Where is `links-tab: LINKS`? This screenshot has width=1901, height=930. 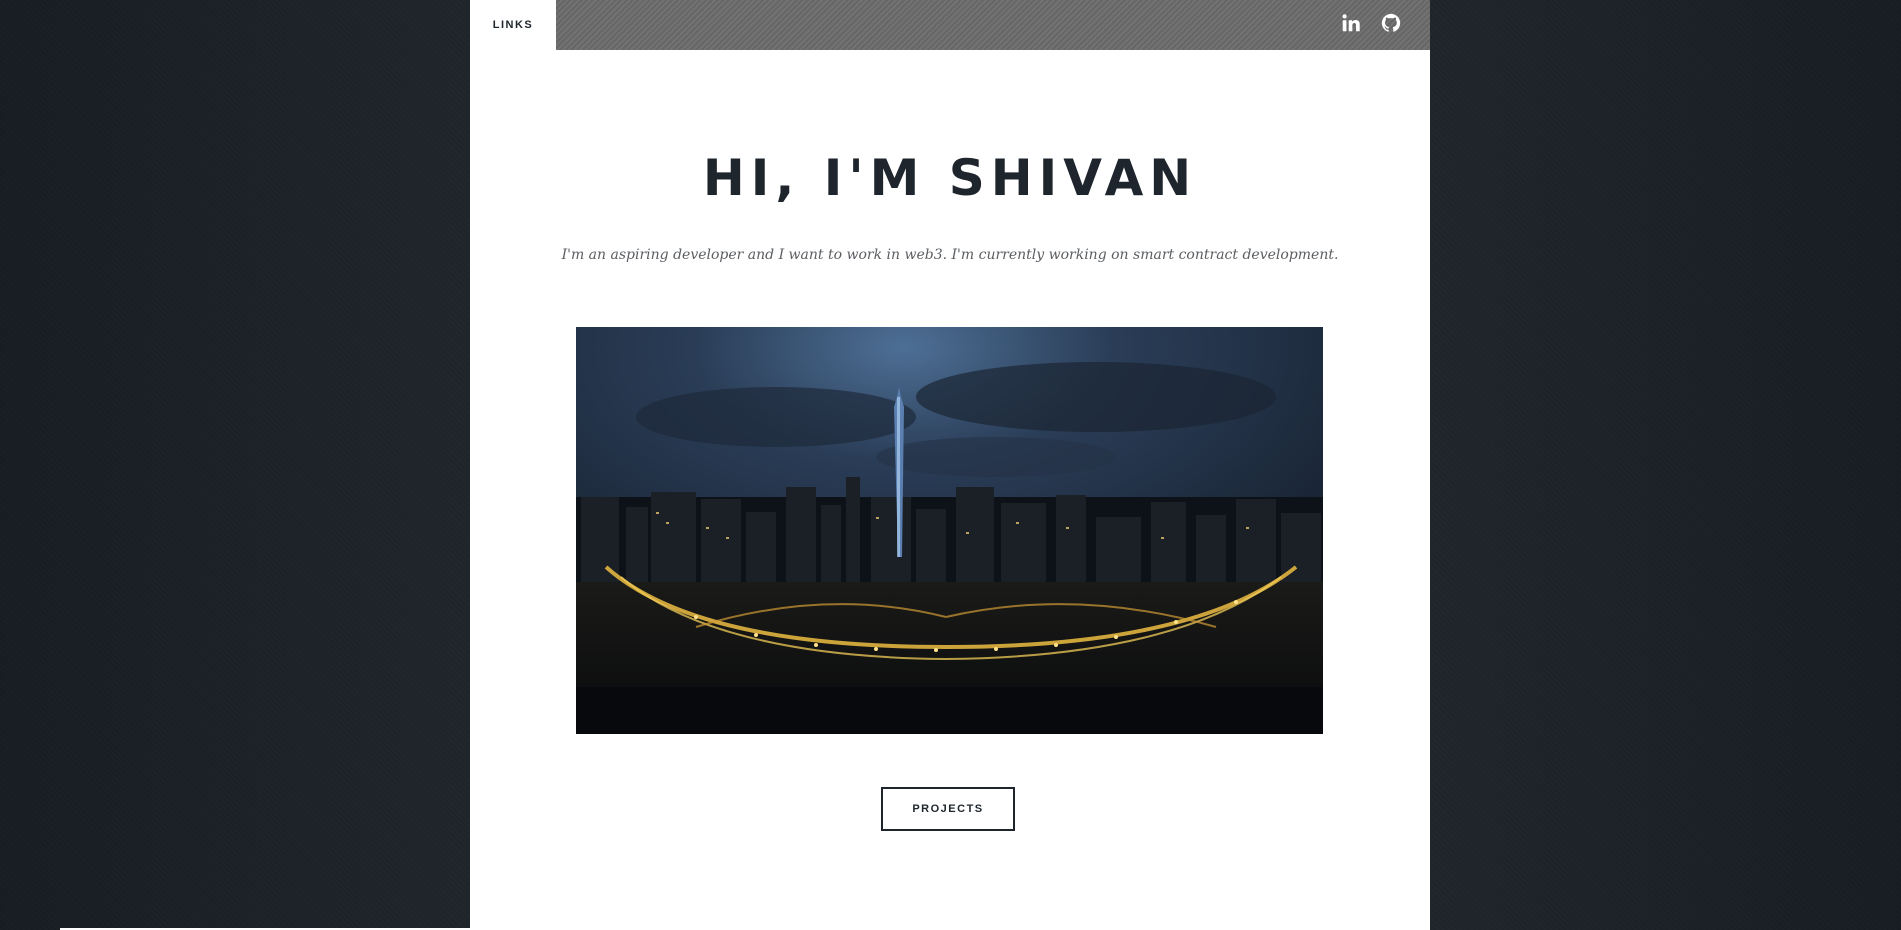
links-tab: LINKS is located at coordinates (513, 25).